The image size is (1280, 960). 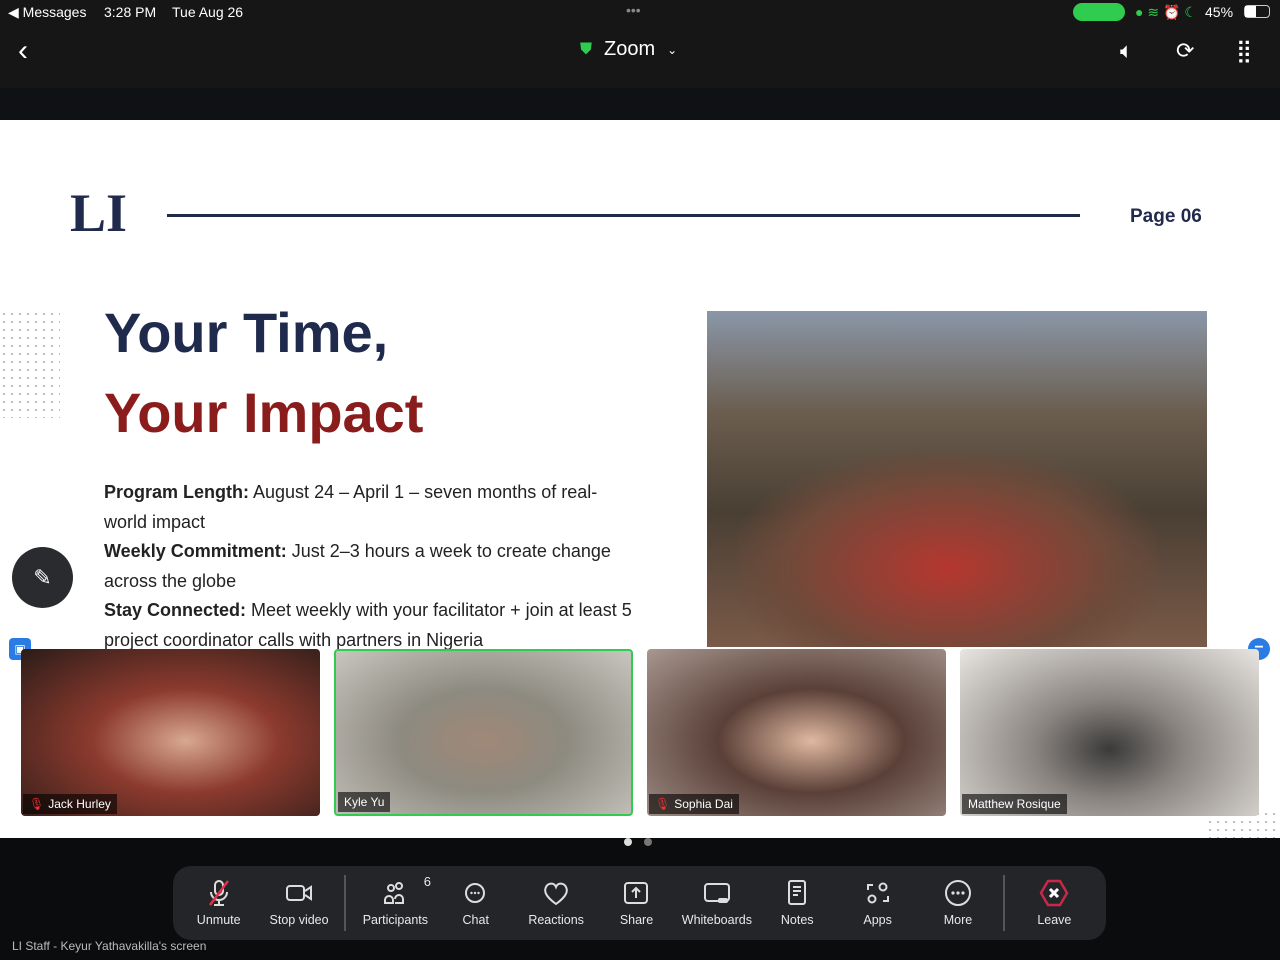 What do you see at coordinates (483, 732) in the screenshot?
I see `video-tile-active-speaker: Kyle Yu` at bounding box center [483, 732].